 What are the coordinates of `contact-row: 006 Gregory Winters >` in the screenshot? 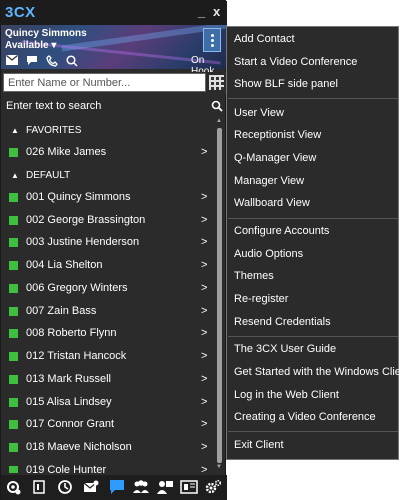 It's located at (108, 289).